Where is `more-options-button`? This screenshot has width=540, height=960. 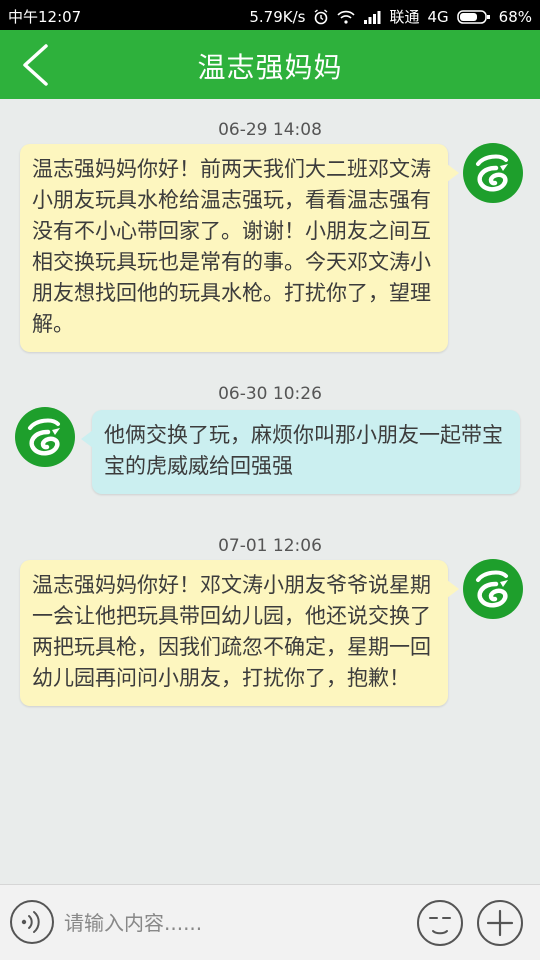
more-options-button is located at coordinates (500, 923).